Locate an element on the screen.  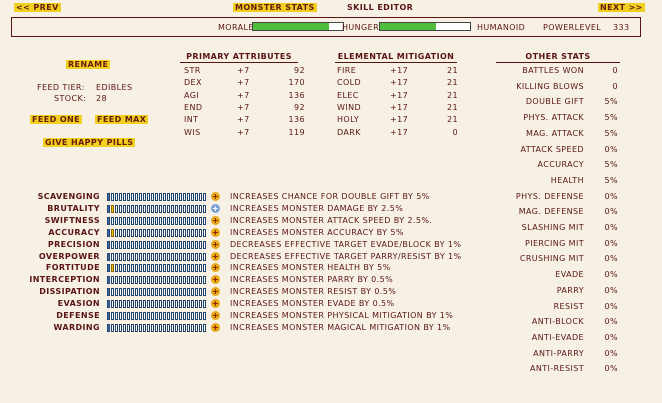
other-stat-row: ATTACK SPEED 0% is located at coordinates (558, 150).